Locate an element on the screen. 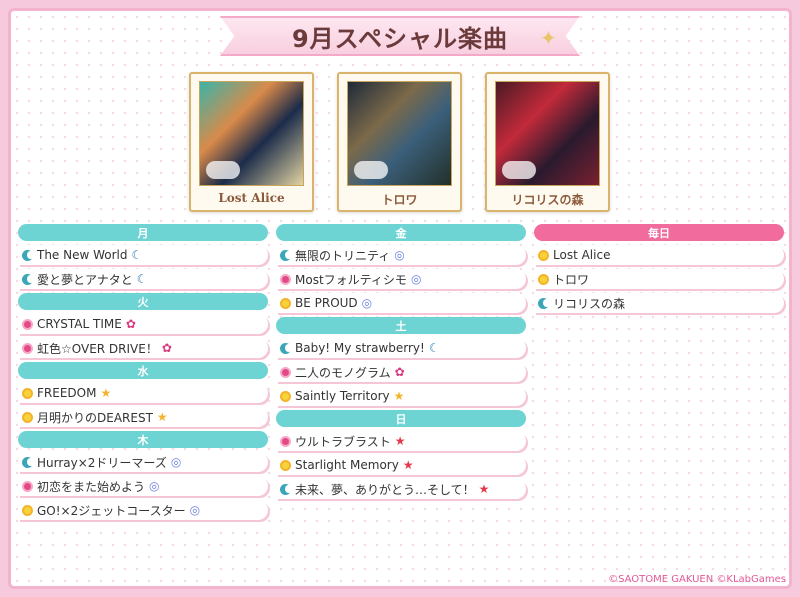  song-title: The New World is located at coordinates (82, 255).